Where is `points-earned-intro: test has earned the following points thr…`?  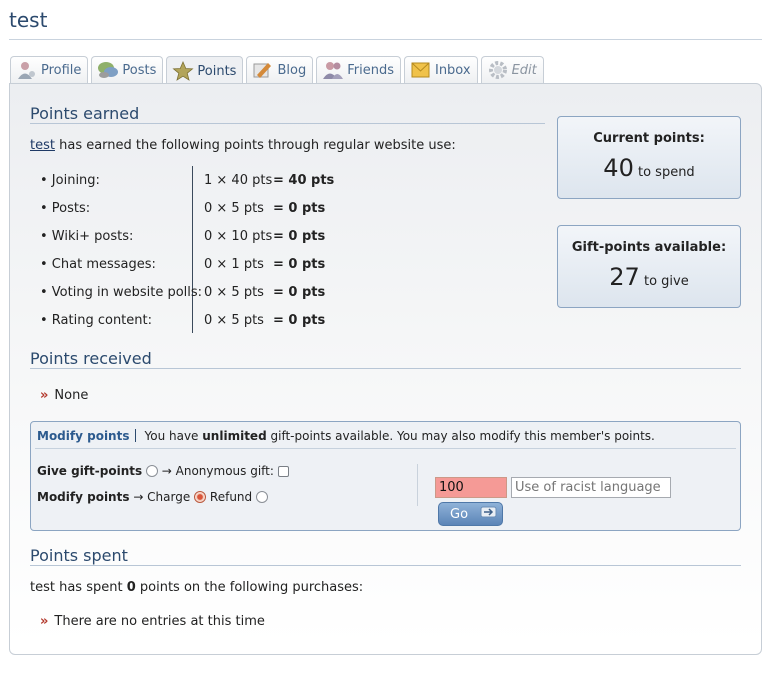 points-earned-intro: test has earned the following points thr… is located at coordinates (243, 145).